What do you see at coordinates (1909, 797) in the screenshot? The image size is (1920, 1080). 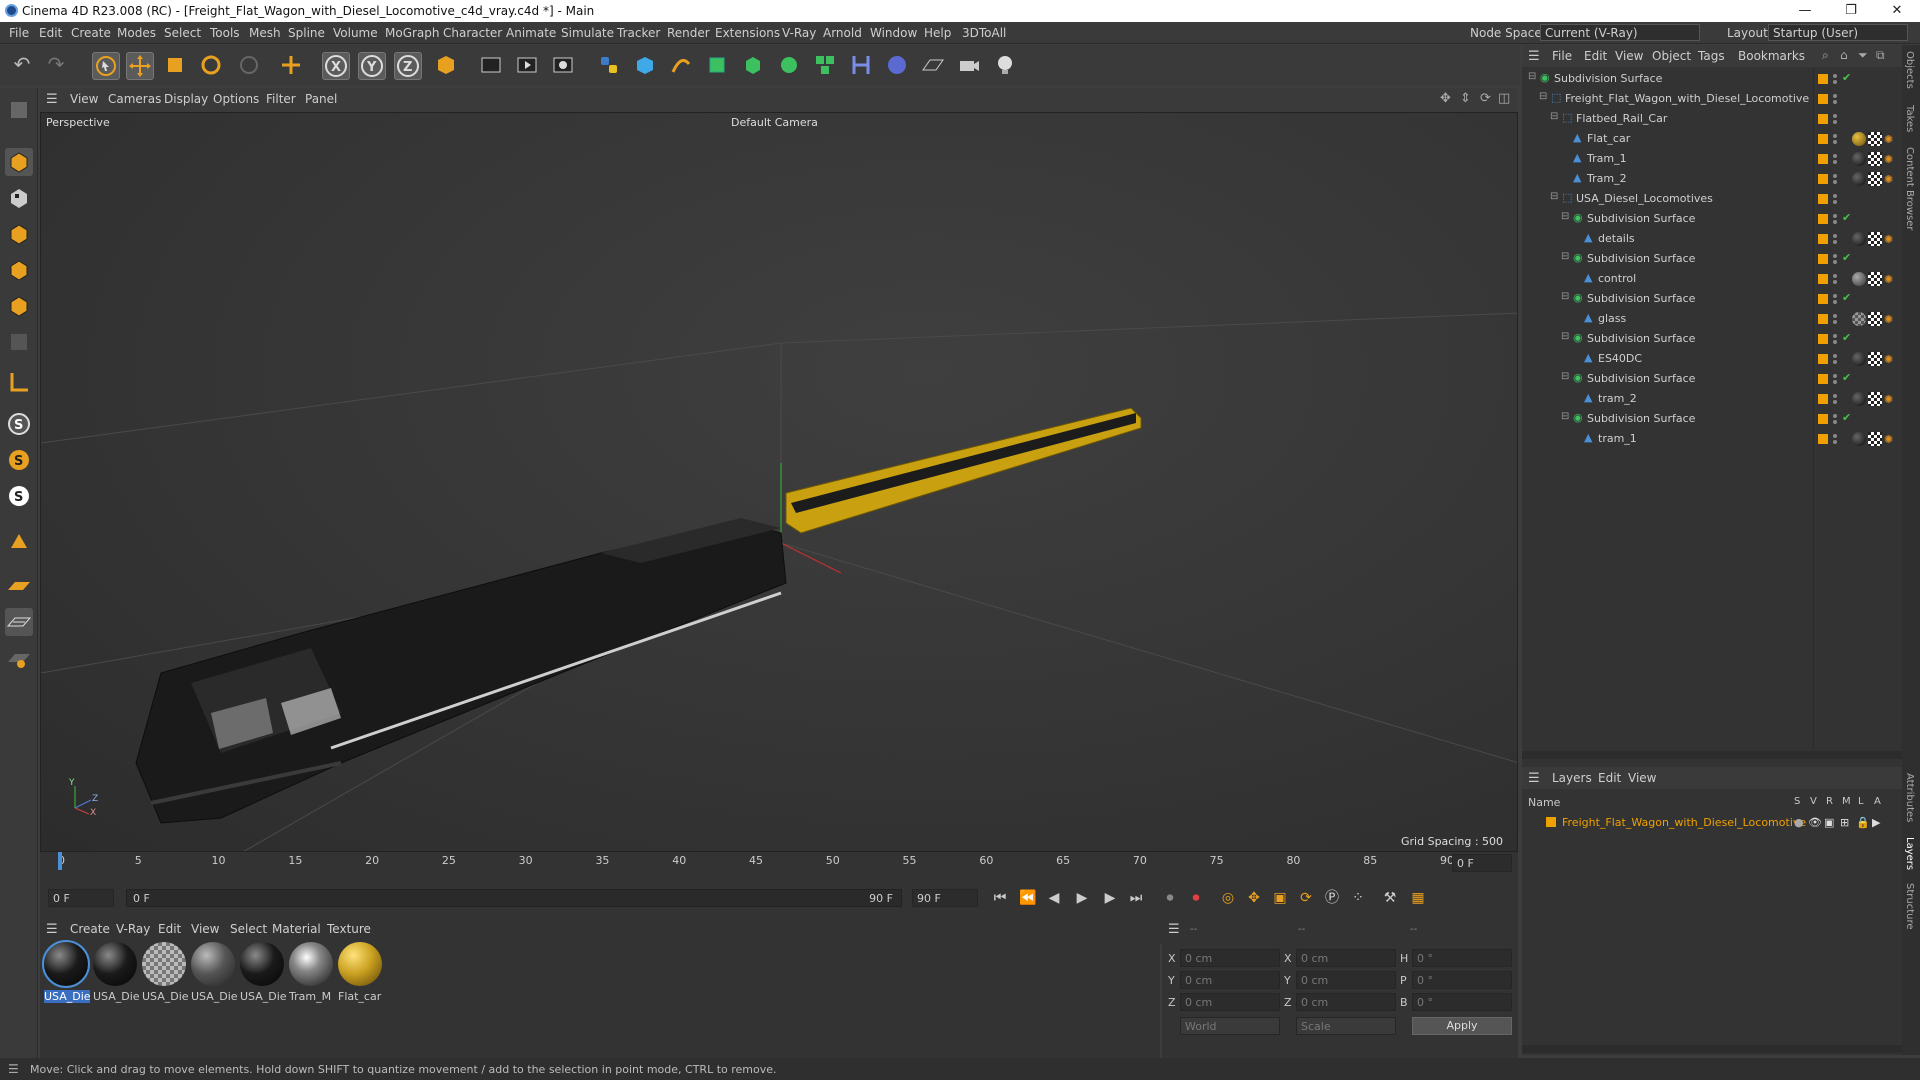 I see `tab-attributes: Attributes` at bounding box center [1909, 797].